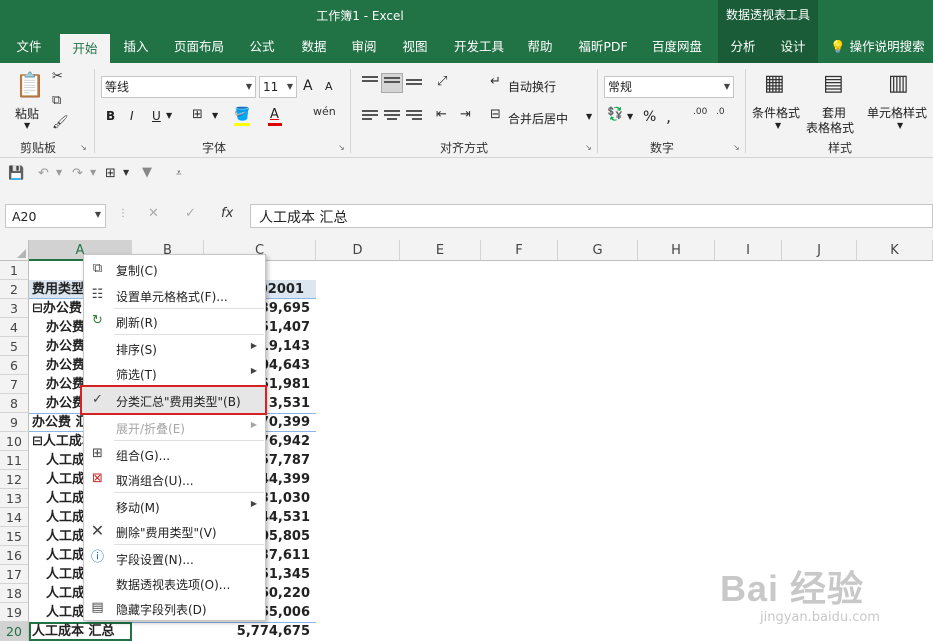 The image size is (933, 641). I want to click on menu-item-sort: 排序(S) ▶, so click(174, 348).